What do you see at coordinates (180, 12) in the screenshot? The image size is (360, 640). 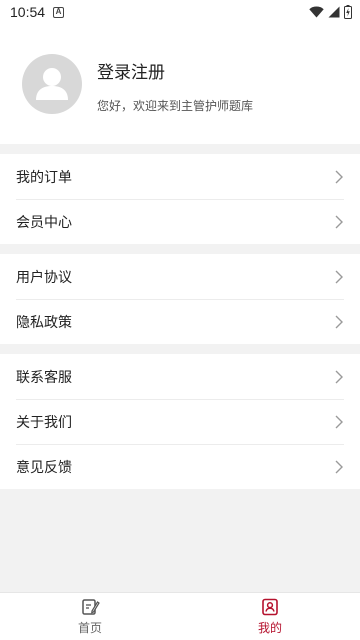 I see `status-bar: 10:54 A` at bounding box center [180, 12].